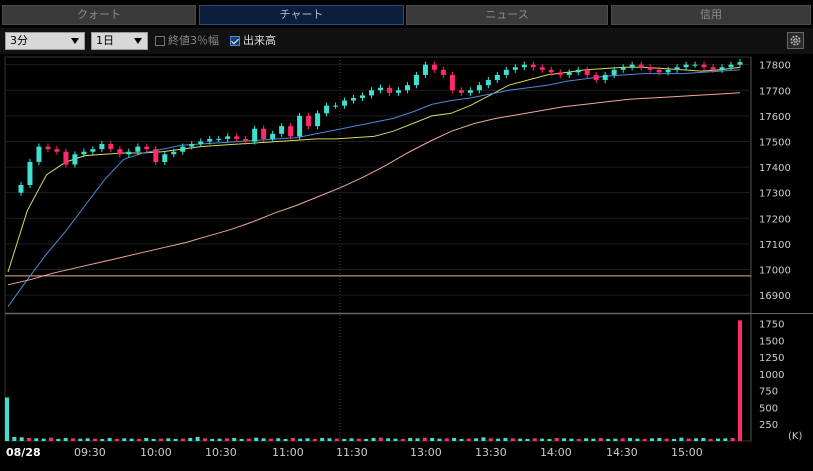 This screenshot has height=471, width=813. Describe the element at coordinates (775, 117) in the screenshot. I see `price-tick-label: 17600` at that location.